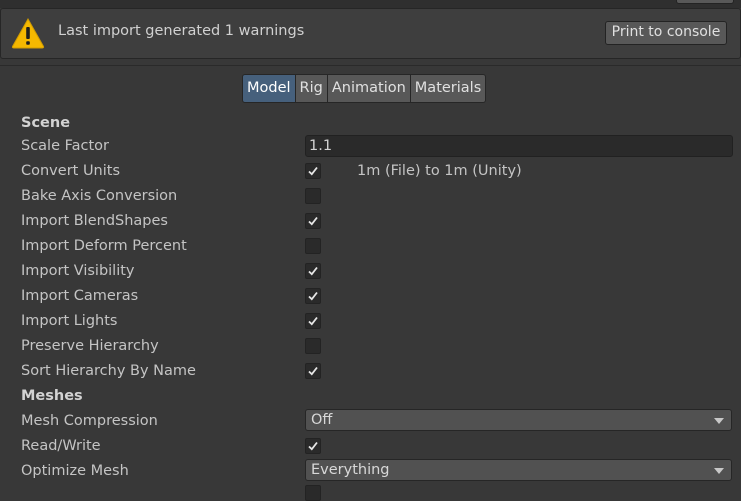 The height and width of the screenshot is (501, 741). Describe the element at coordinates (313, 196) in the screenshot. I see `bake-axis-conversion-checkbox` at that location.